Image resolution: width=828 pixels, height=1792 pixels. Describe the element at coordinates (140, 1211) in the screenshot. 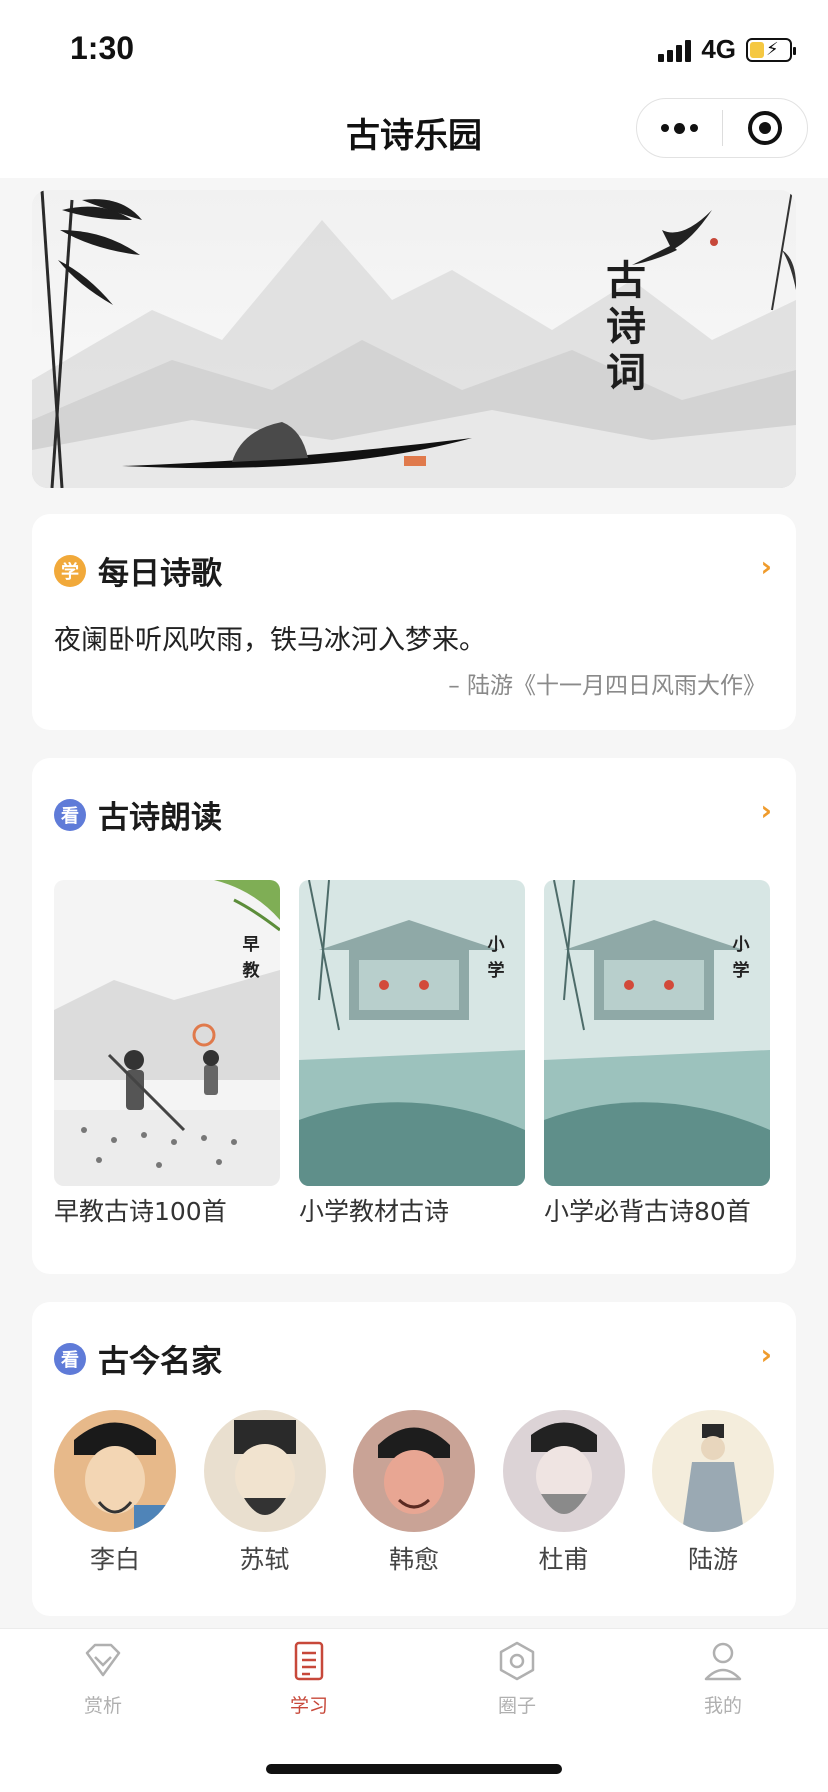

I see `recitation-label: 早教古诗100首` at that location.